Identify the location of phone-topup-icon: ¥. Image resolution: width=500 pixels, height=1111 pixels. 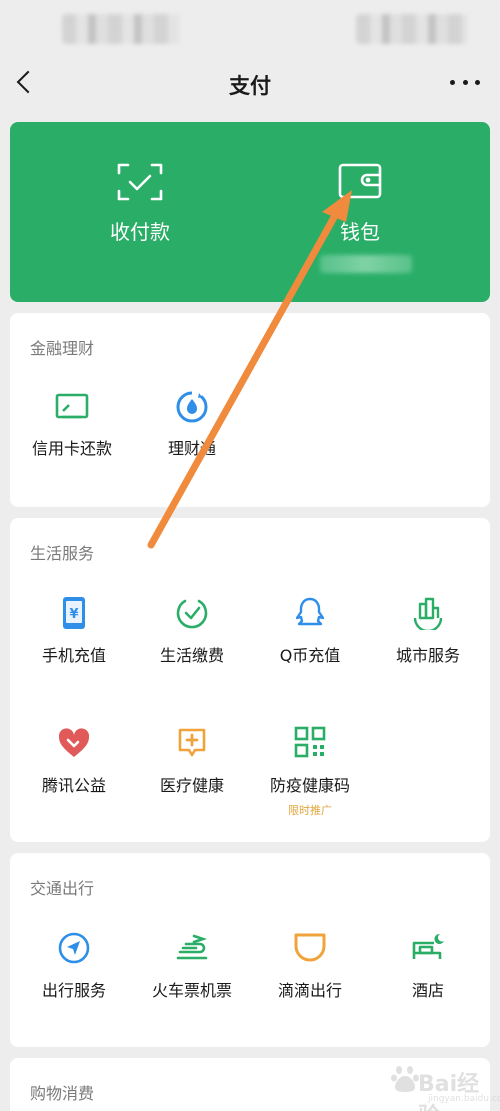
(74, 613).